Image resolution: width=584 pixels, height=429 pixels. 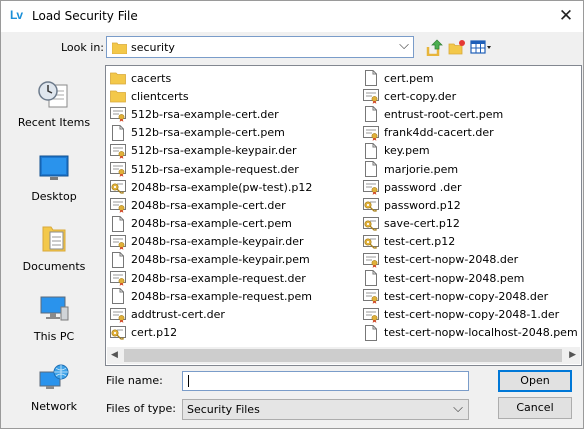 I want to click on file-list-item: password.p12, so click(x=470, y=205).